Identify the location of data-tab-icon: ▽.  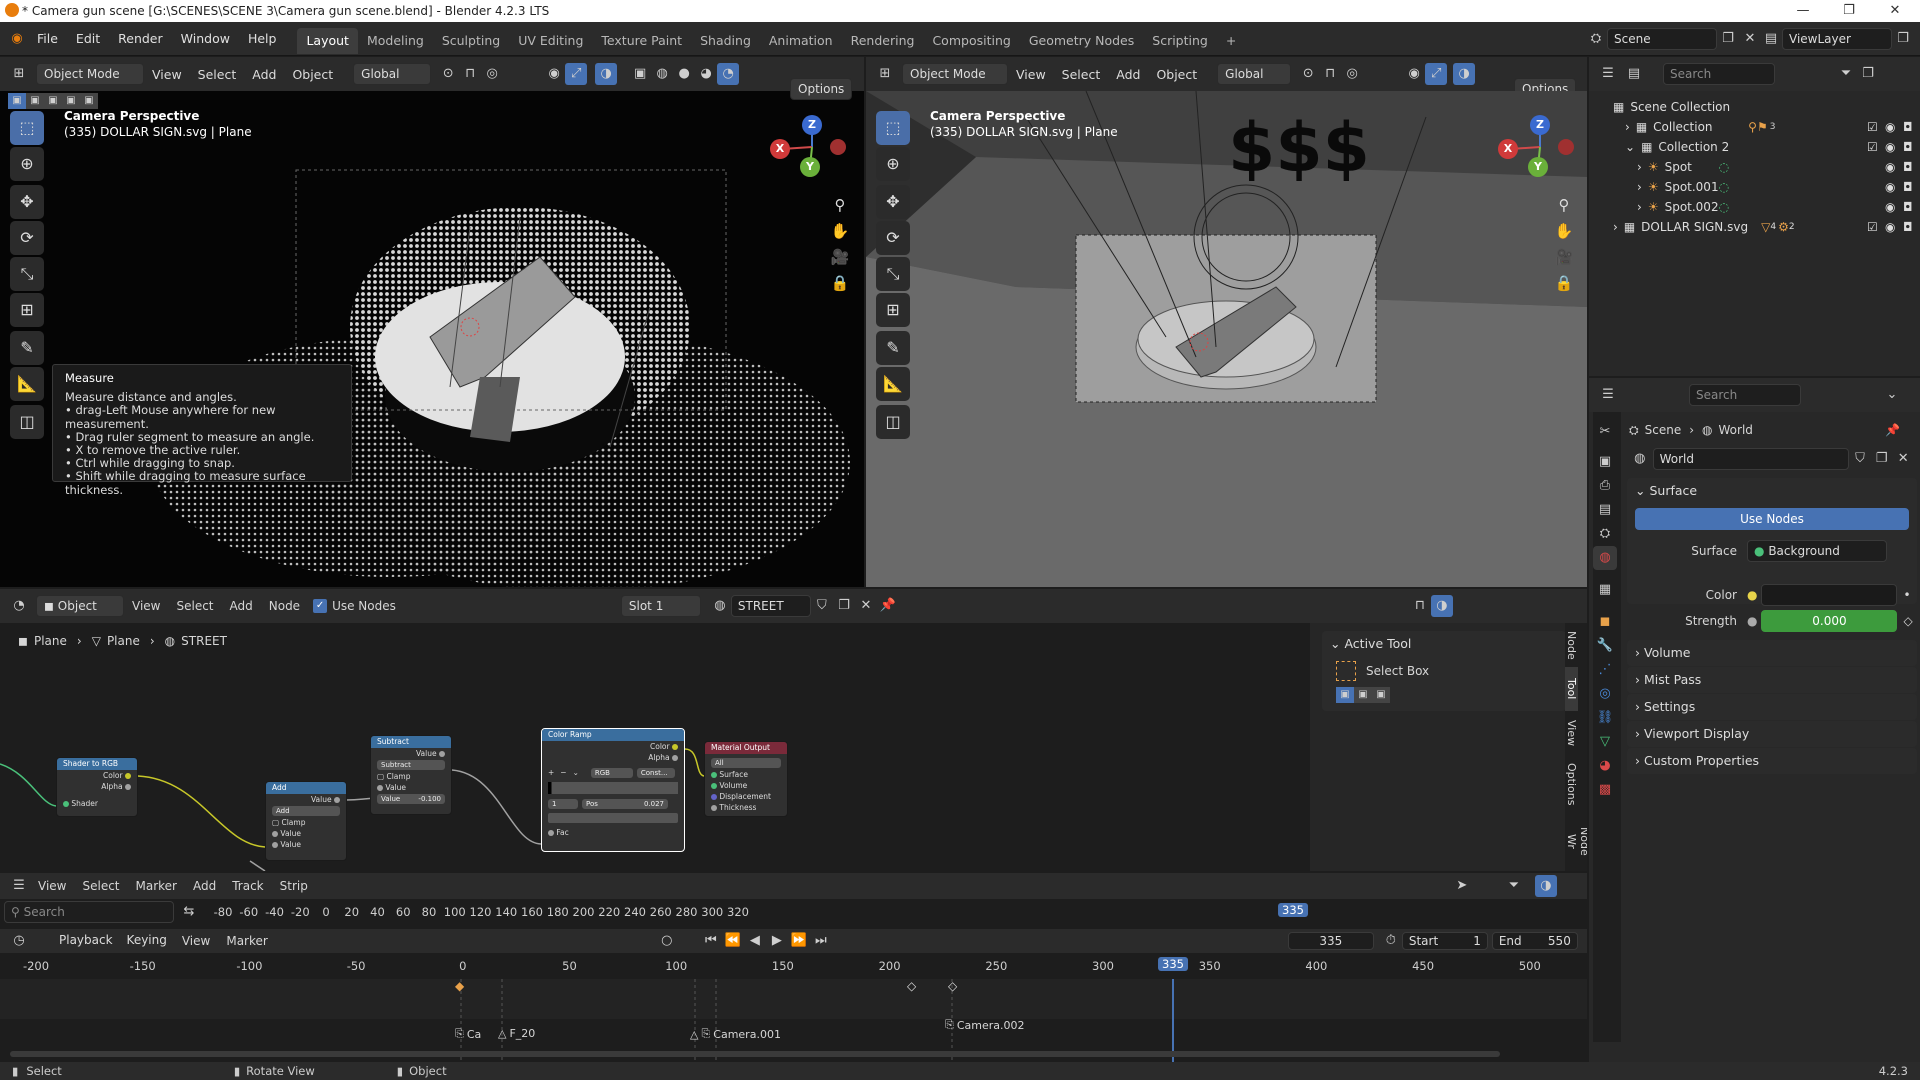
(1605, 742).